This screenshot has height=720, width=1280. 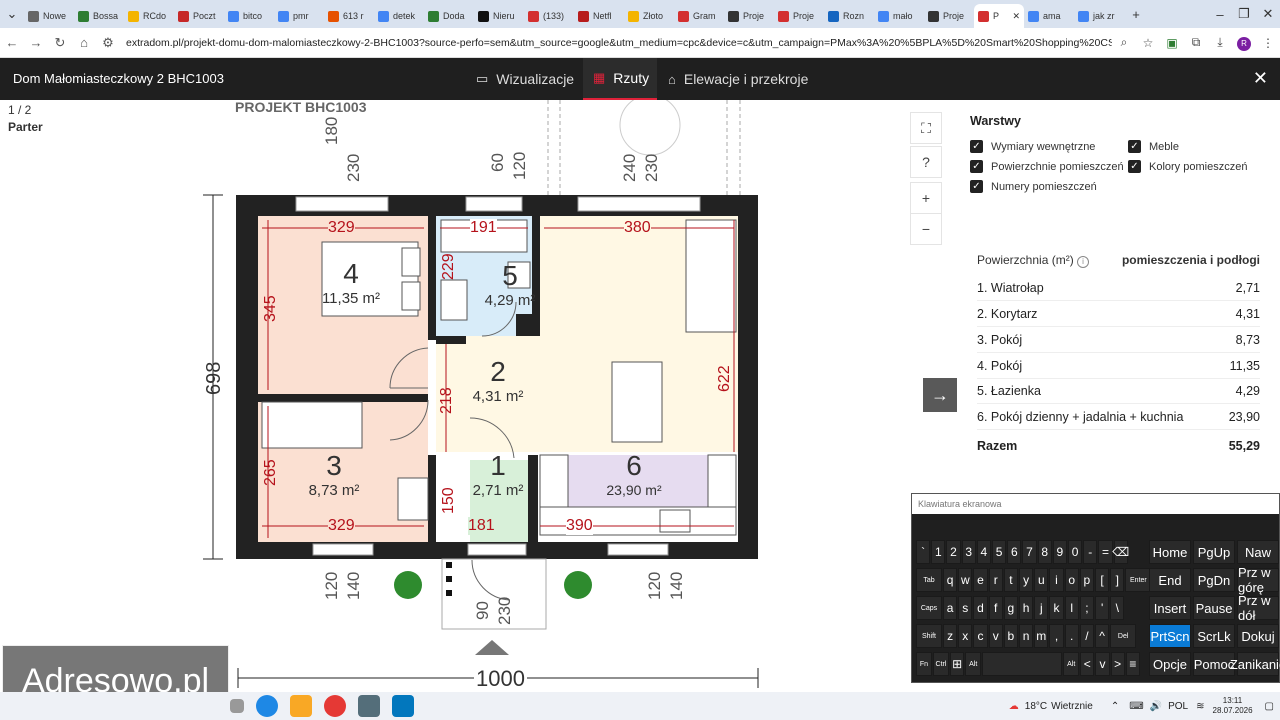 What do you see at coordinates (1115, 706) in the screenshot?
I see `tray-chevron-icon: ⌃` at bounding box center [1115, 706].